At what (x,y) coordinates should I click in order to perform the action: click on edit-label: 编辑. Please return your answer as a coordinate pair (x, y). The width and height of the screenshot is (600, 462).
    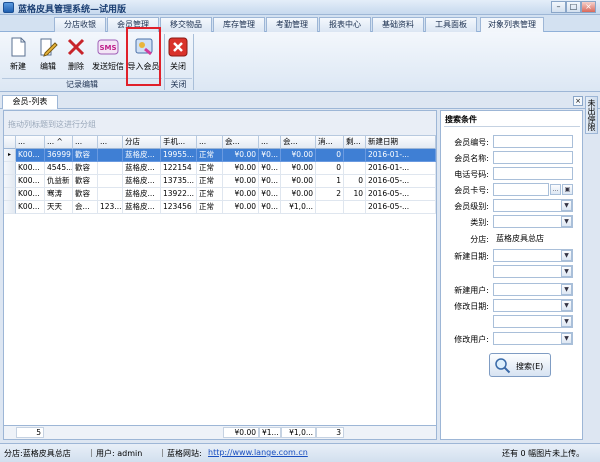
    Looking at the image, I should click on (48, 66).